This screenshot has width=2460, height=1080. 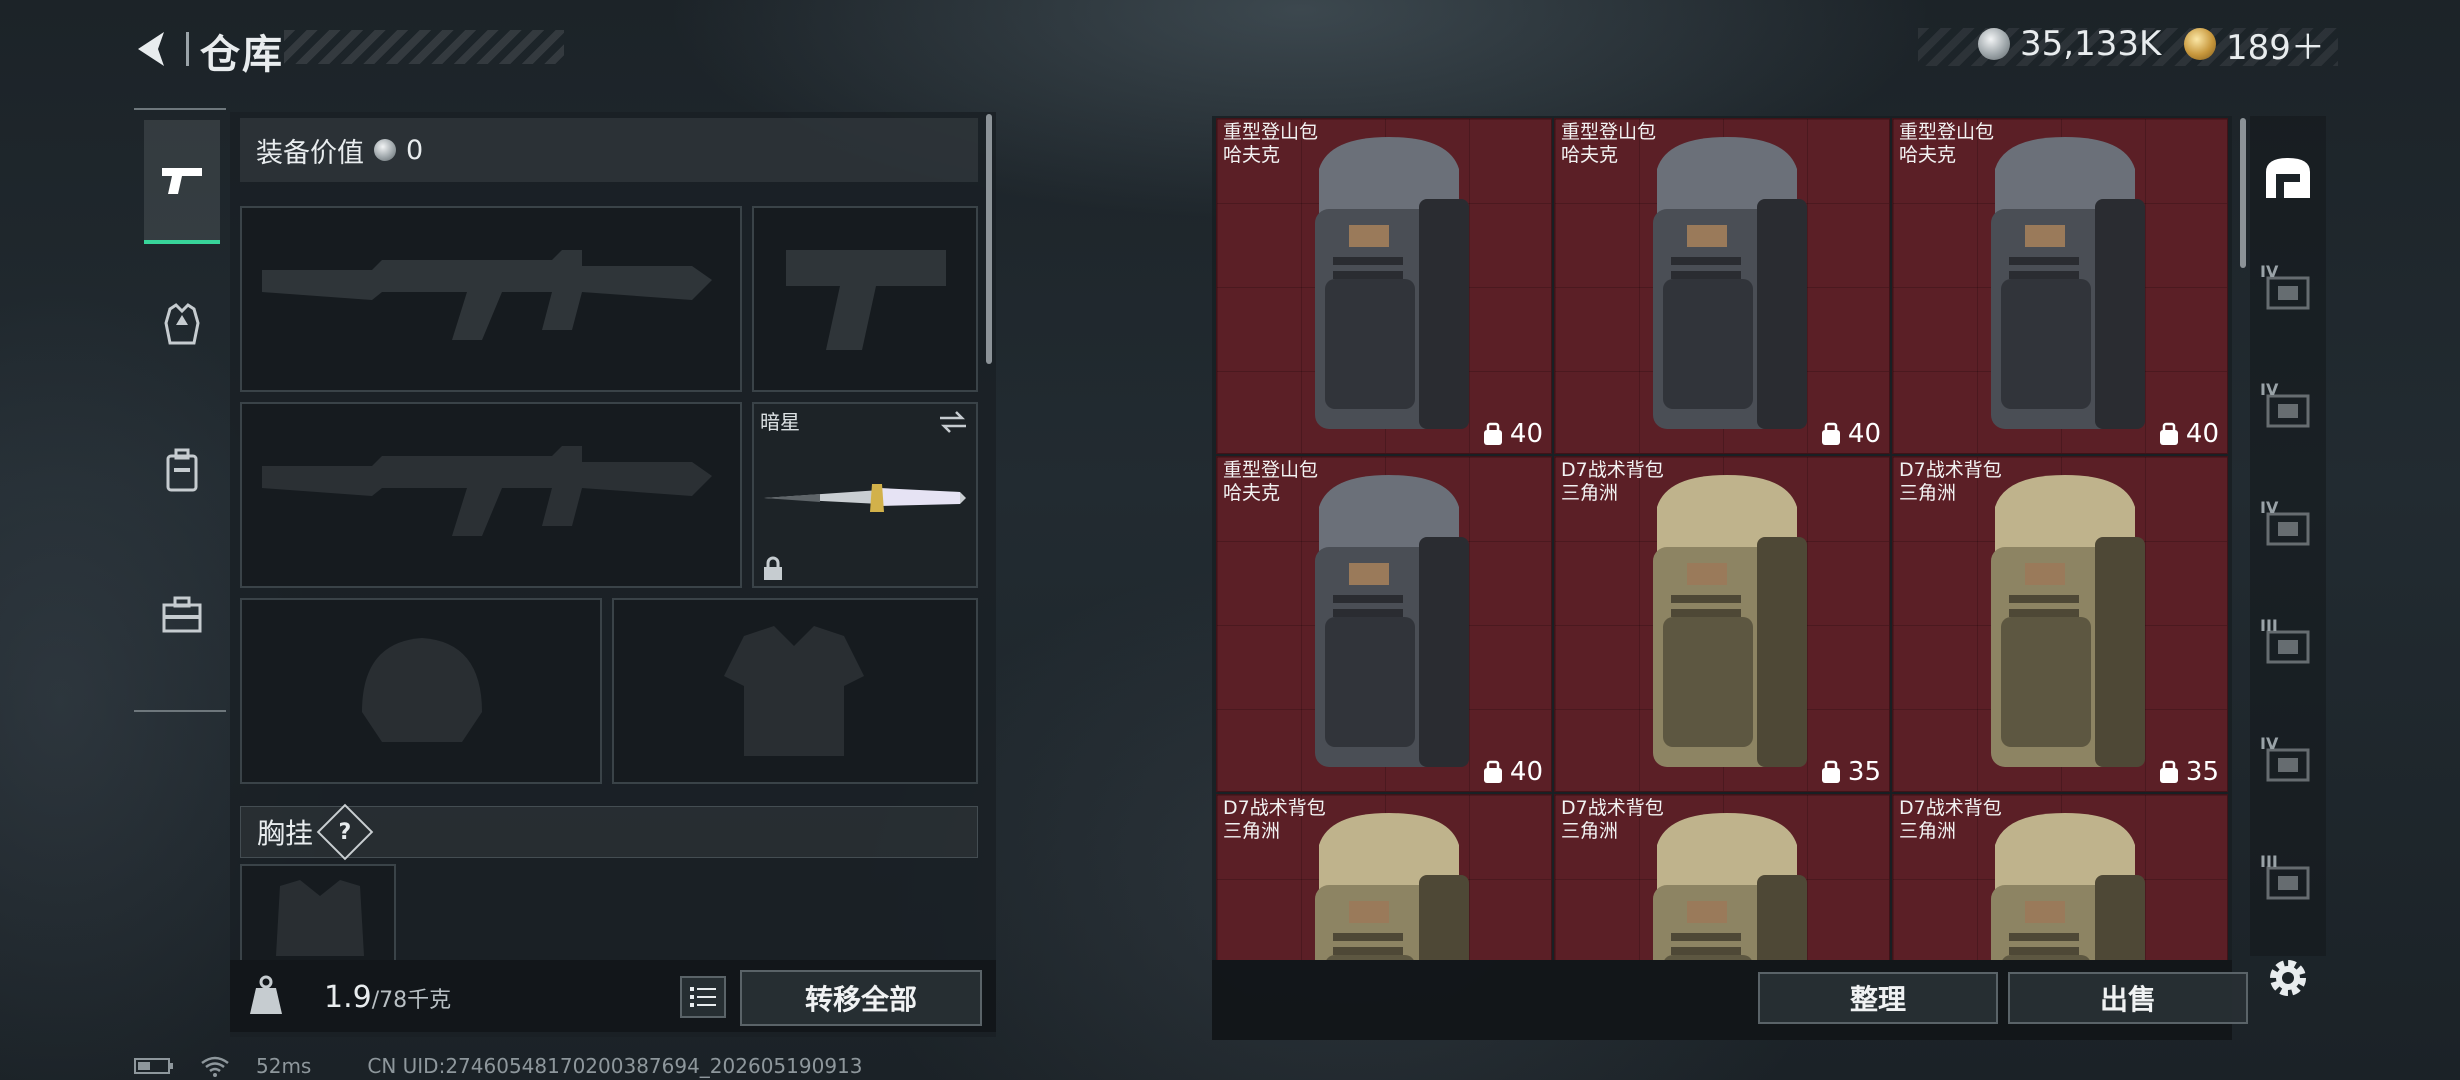 I want to click on melee-slot: 暗星, so click(x=865, y=495).